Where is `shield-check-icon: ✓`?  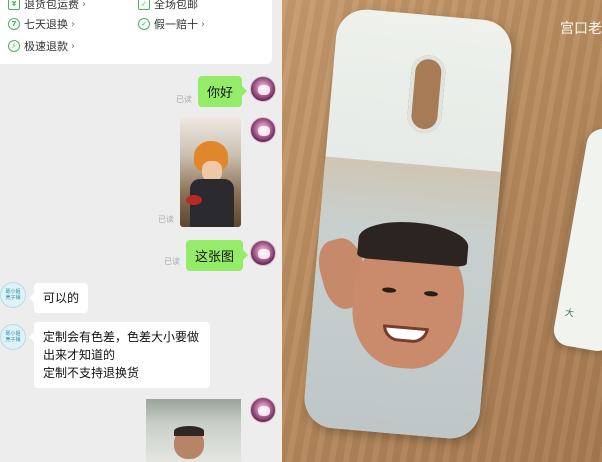
shield-check-icon: ✓ is located at coordinates (144, 24).